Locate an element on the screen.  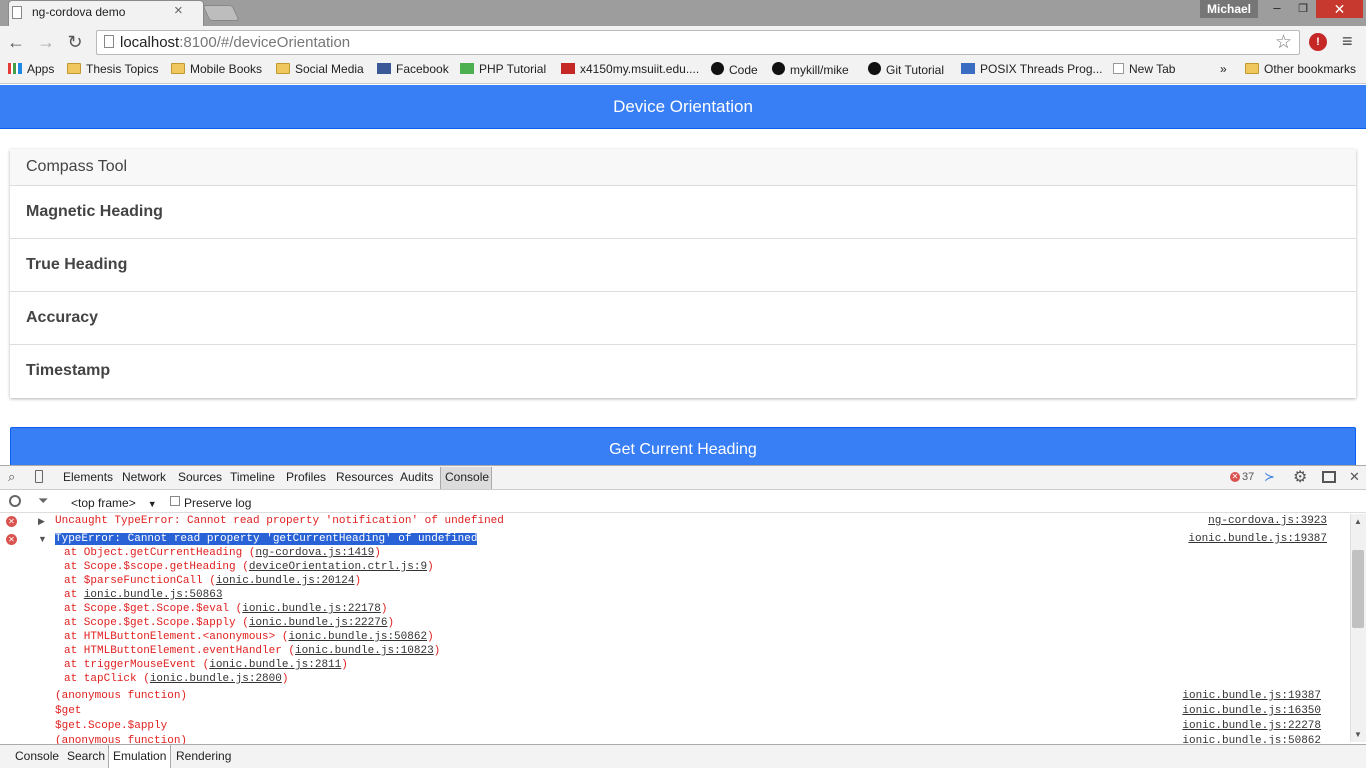
profile-button: Michael is located at coordinates (1229, 9).